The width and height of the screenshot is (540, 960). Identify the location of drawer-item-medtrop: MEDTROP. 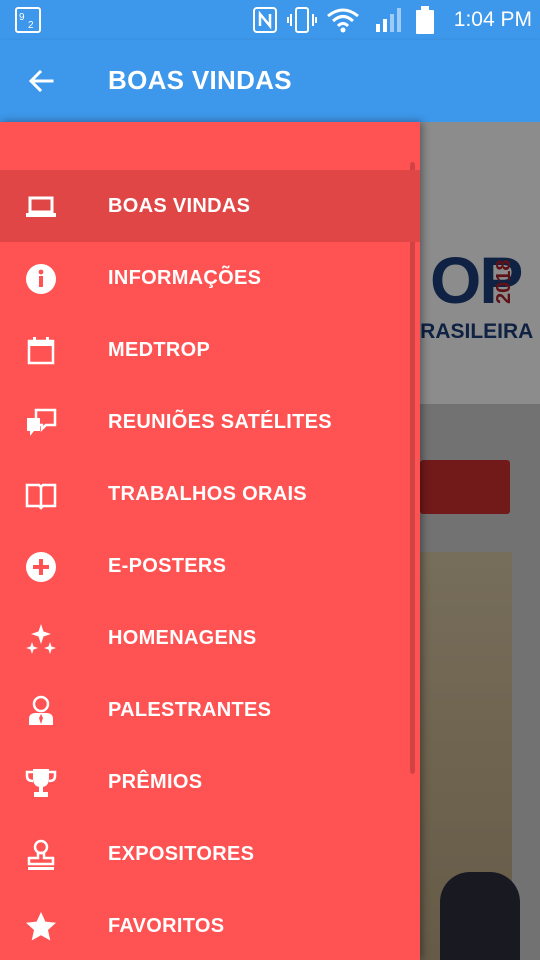
(210, 350).